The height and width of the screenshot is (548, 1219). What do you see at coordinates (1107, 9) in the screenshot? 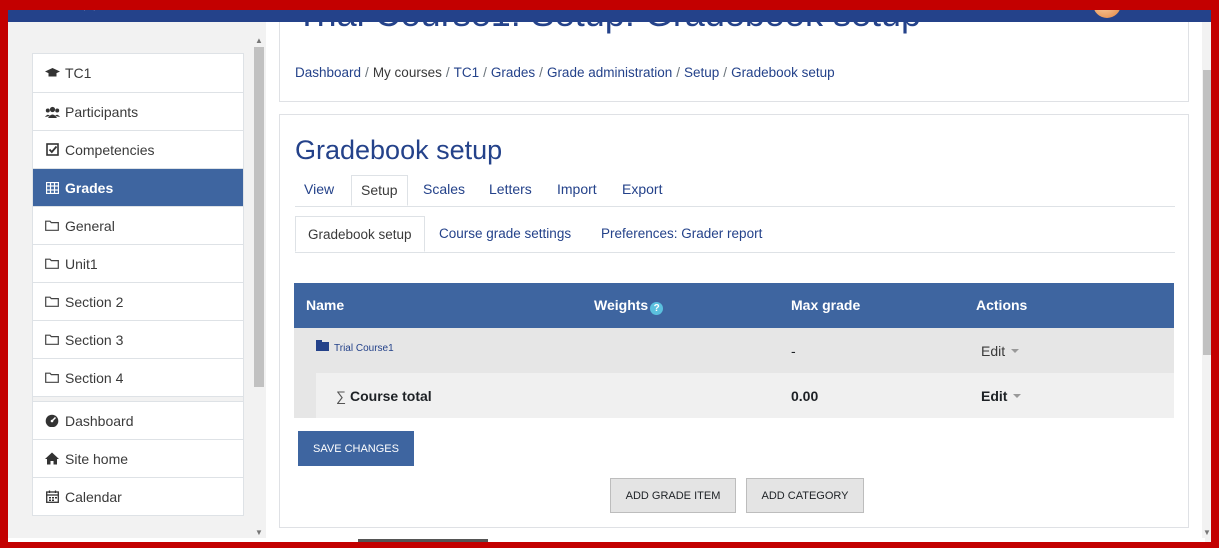
I see `avatar` at bounding box center [1107, 9].